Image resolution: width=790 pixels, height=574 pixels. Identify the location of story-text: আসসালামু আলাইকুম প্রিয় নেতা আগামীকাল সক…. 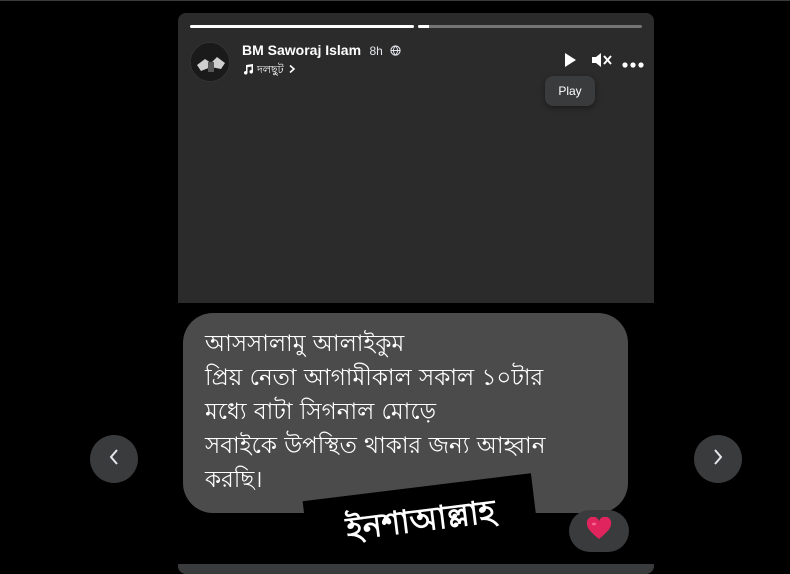
(375, 412).